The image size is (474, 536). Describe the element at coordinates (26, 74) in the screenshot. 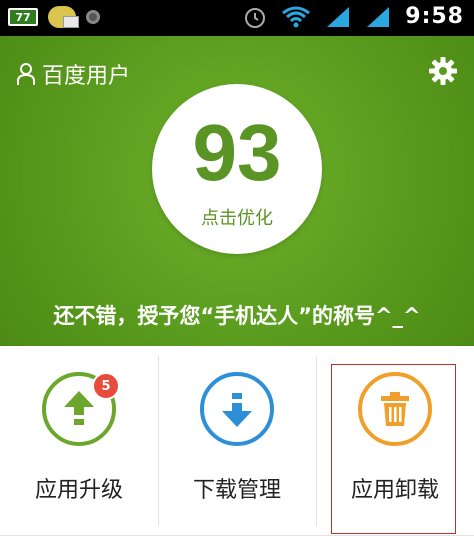

I see `user-icon` at that location.